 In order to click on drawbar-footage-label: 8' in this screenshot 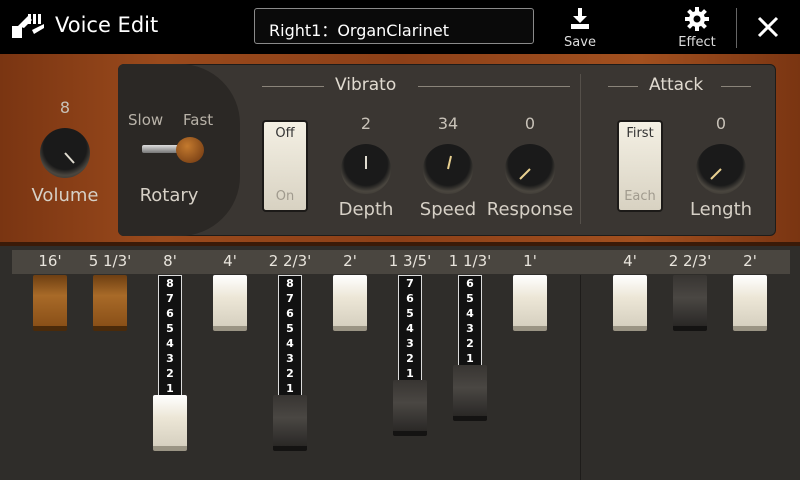, I will do `click(170, 261)`.